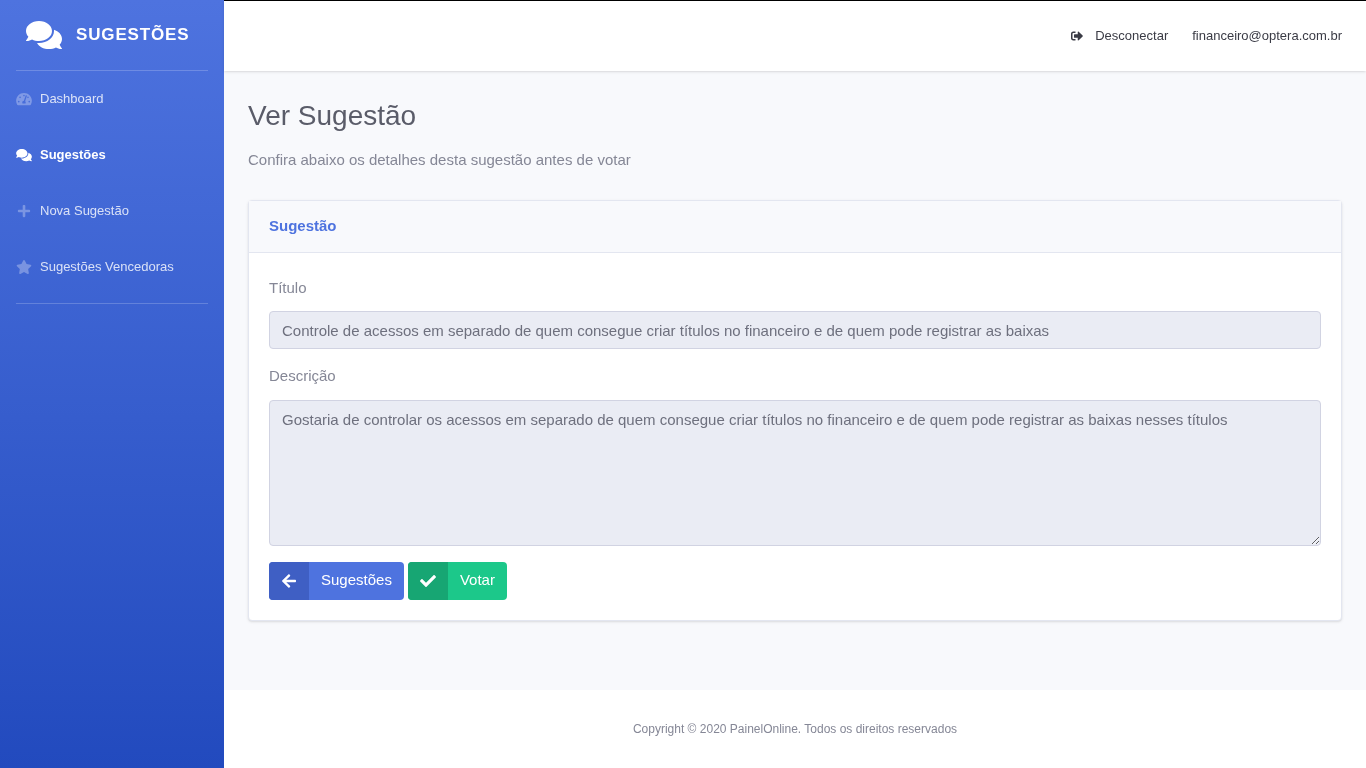 The image size is (1366, 768). What do you see at coordinates (303, 376) in the screenshot?
I see `field-label: Descrição` at bounding box center [303, 376].